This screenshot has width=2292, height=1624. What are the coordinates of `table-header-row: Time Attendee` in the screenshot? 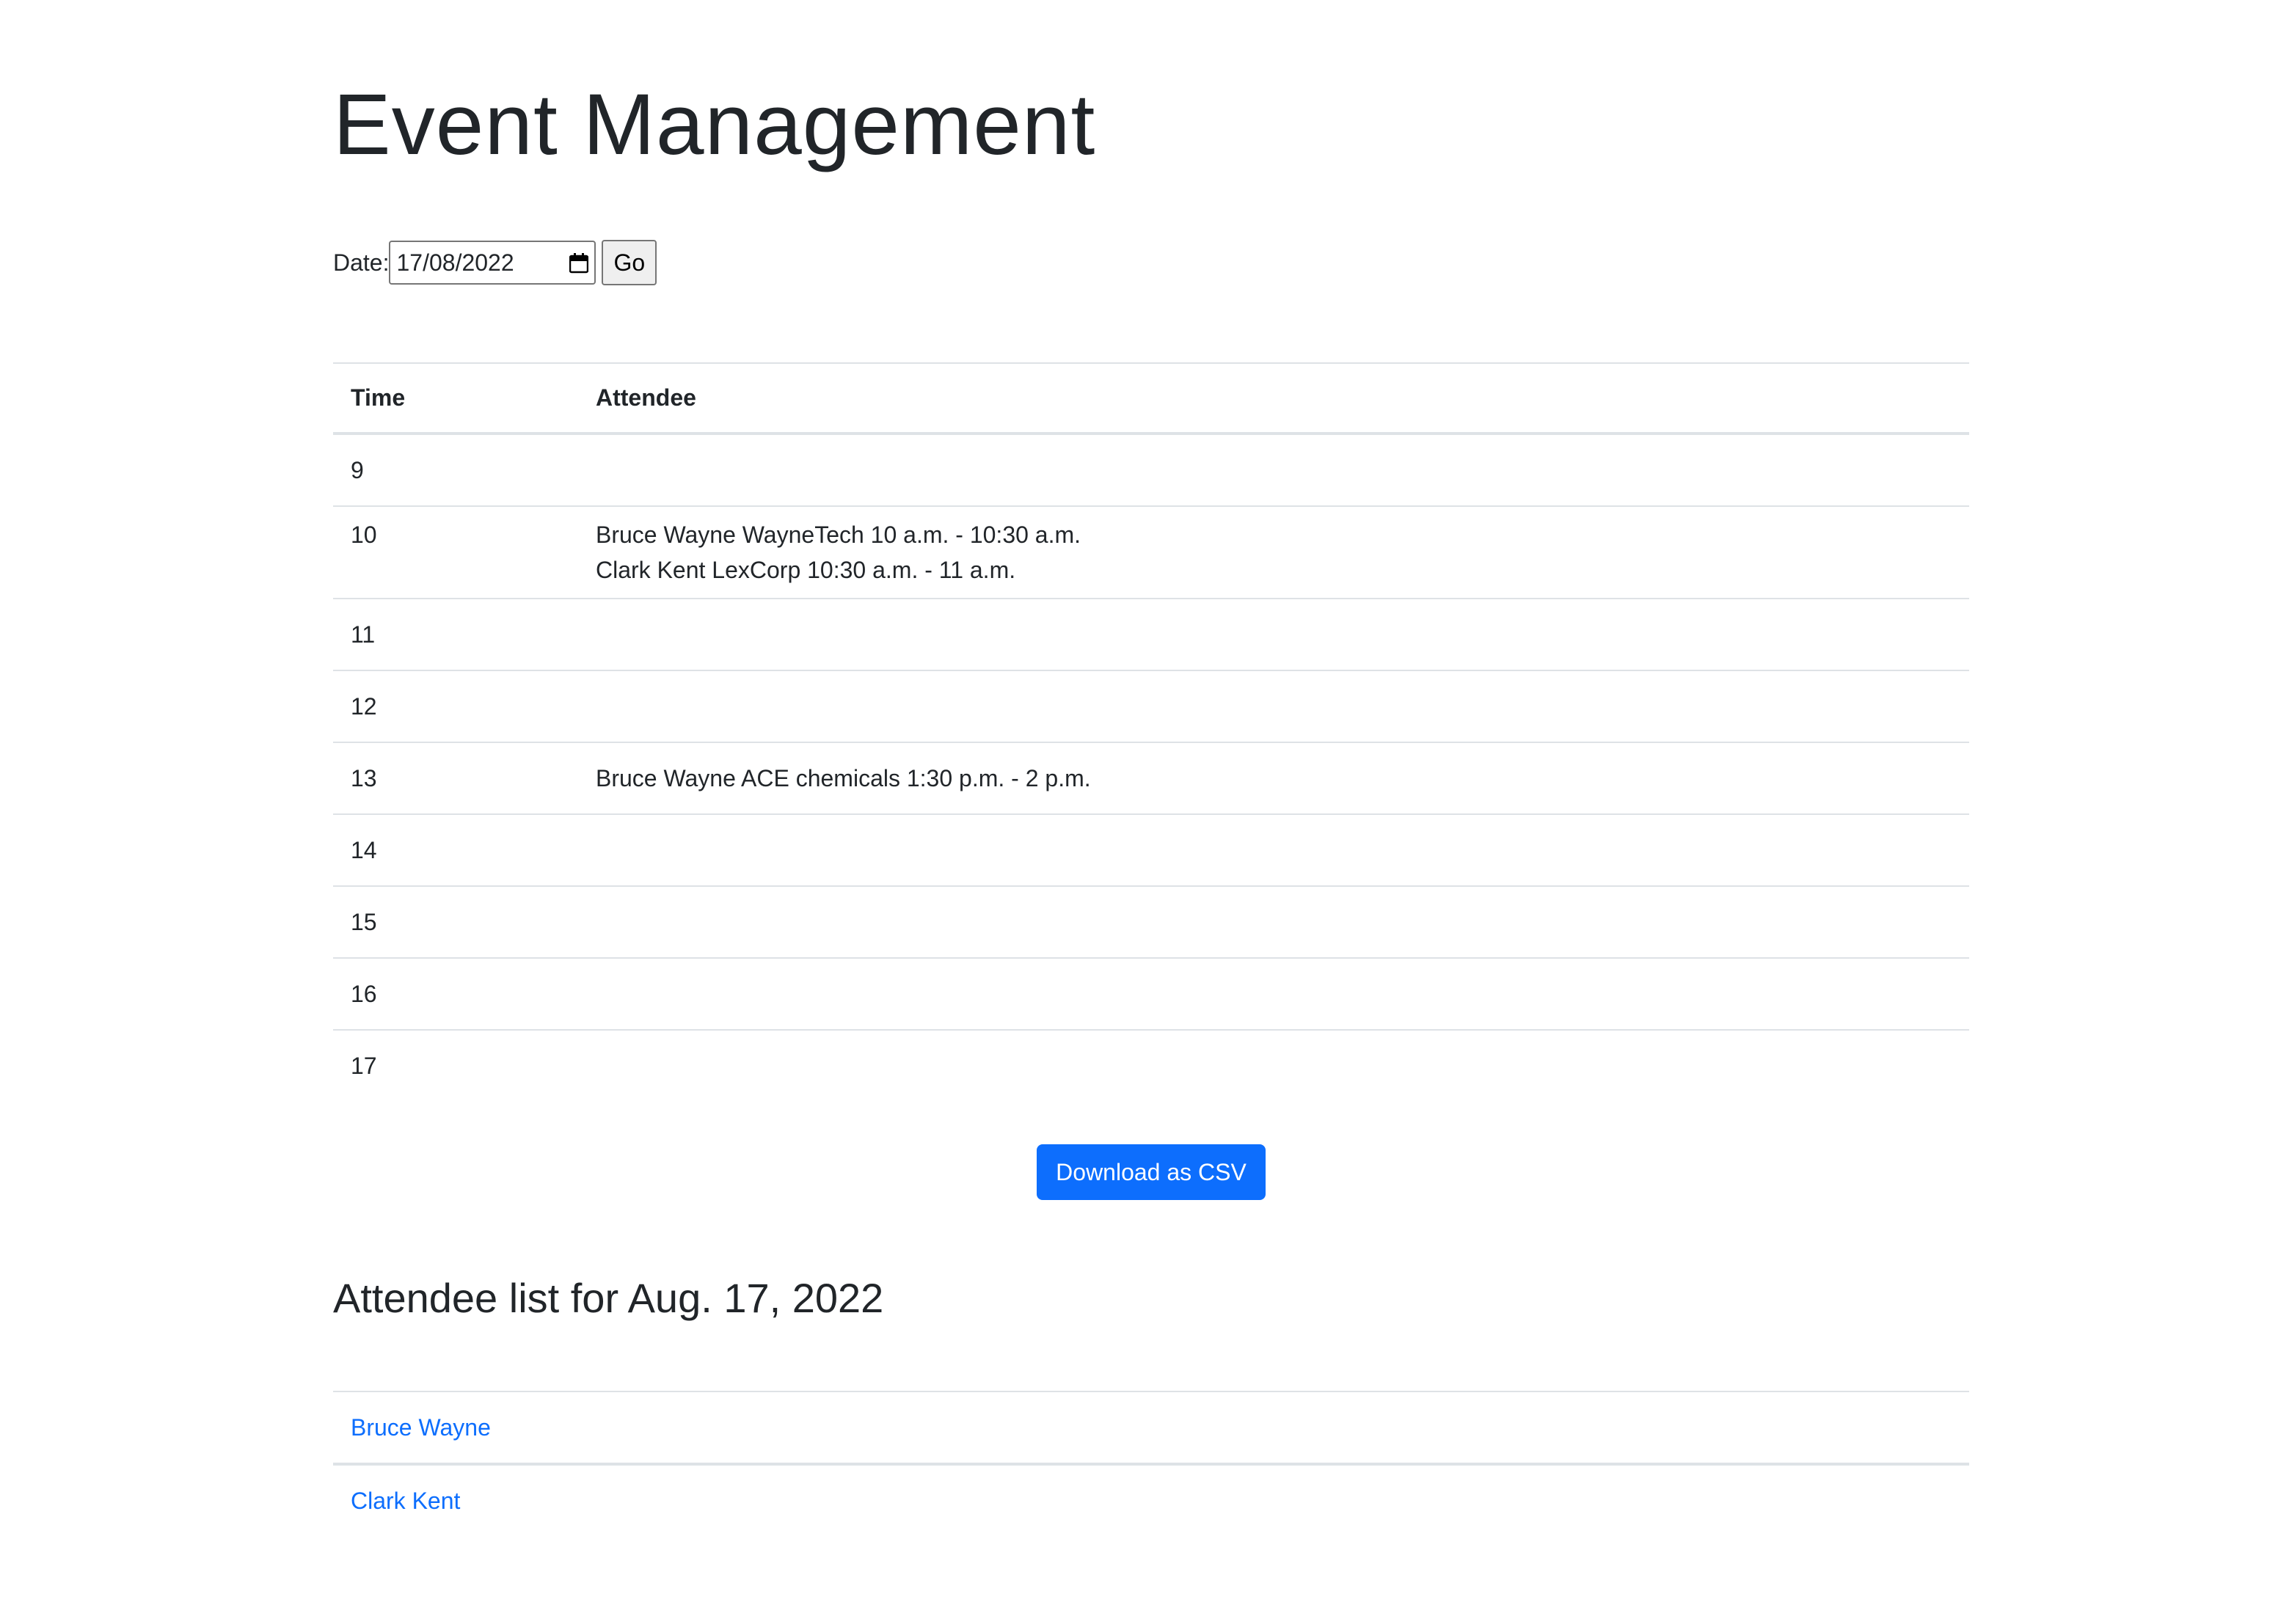 It's located at (1151, 398).